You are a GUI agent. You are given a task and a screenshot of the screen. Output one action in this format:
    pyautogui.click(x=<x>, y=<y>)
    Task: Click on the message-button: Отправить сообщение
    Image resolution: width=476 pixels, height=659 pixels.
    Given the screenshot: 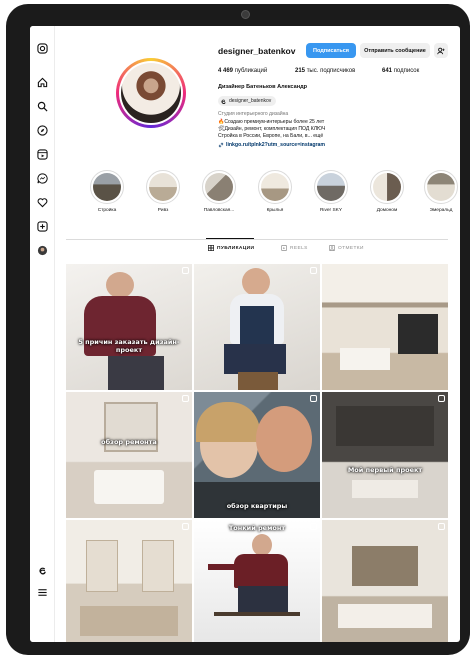 What is the action you would take?
    pyautogui.click(x=395, y=50)
    